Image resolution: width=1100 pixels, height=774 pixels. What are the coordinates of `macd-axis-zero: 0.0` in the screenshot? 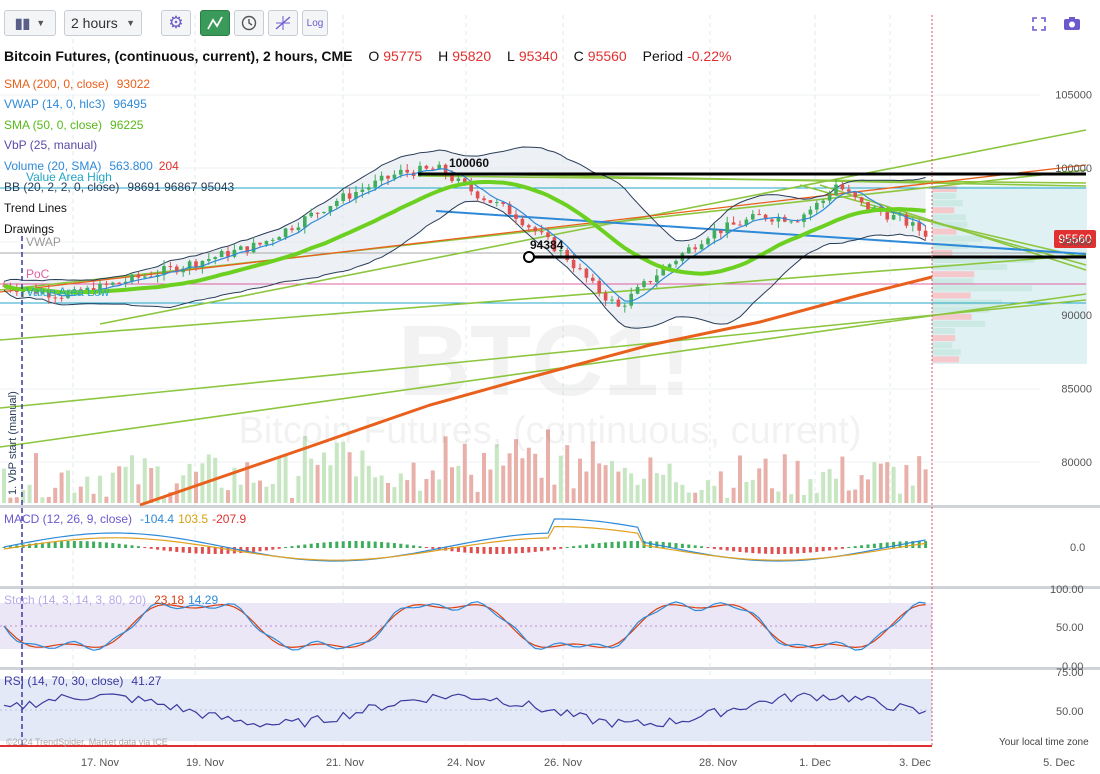 It's located at (1077, 548).